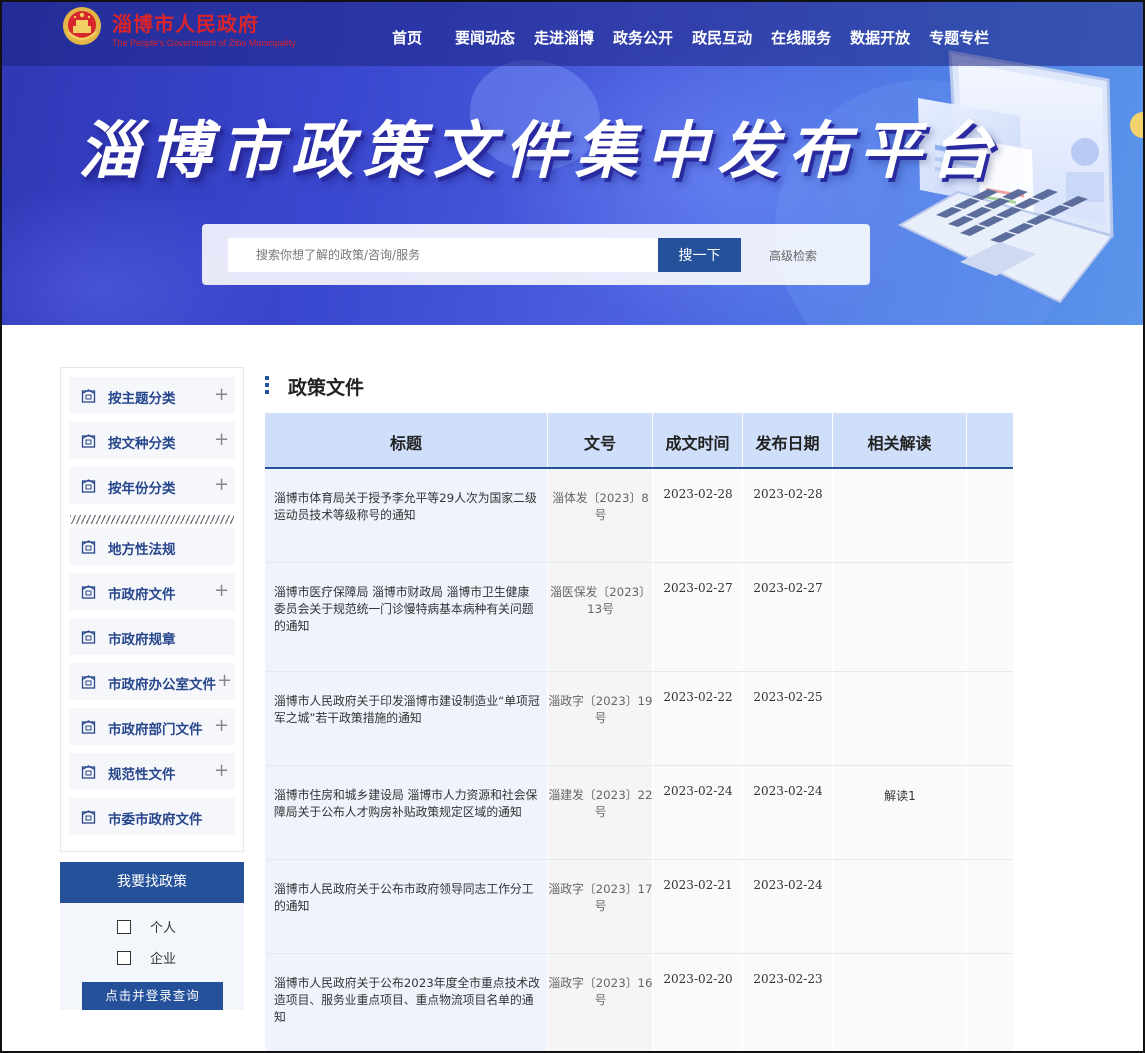 The height and width of the screenshot is (1053, 1145). I want to click on main-nav: 首页 要闻动态 走进淄博 政务公开 政民互动 在线服务 数据开放 专题专栏, so click(700, 37).